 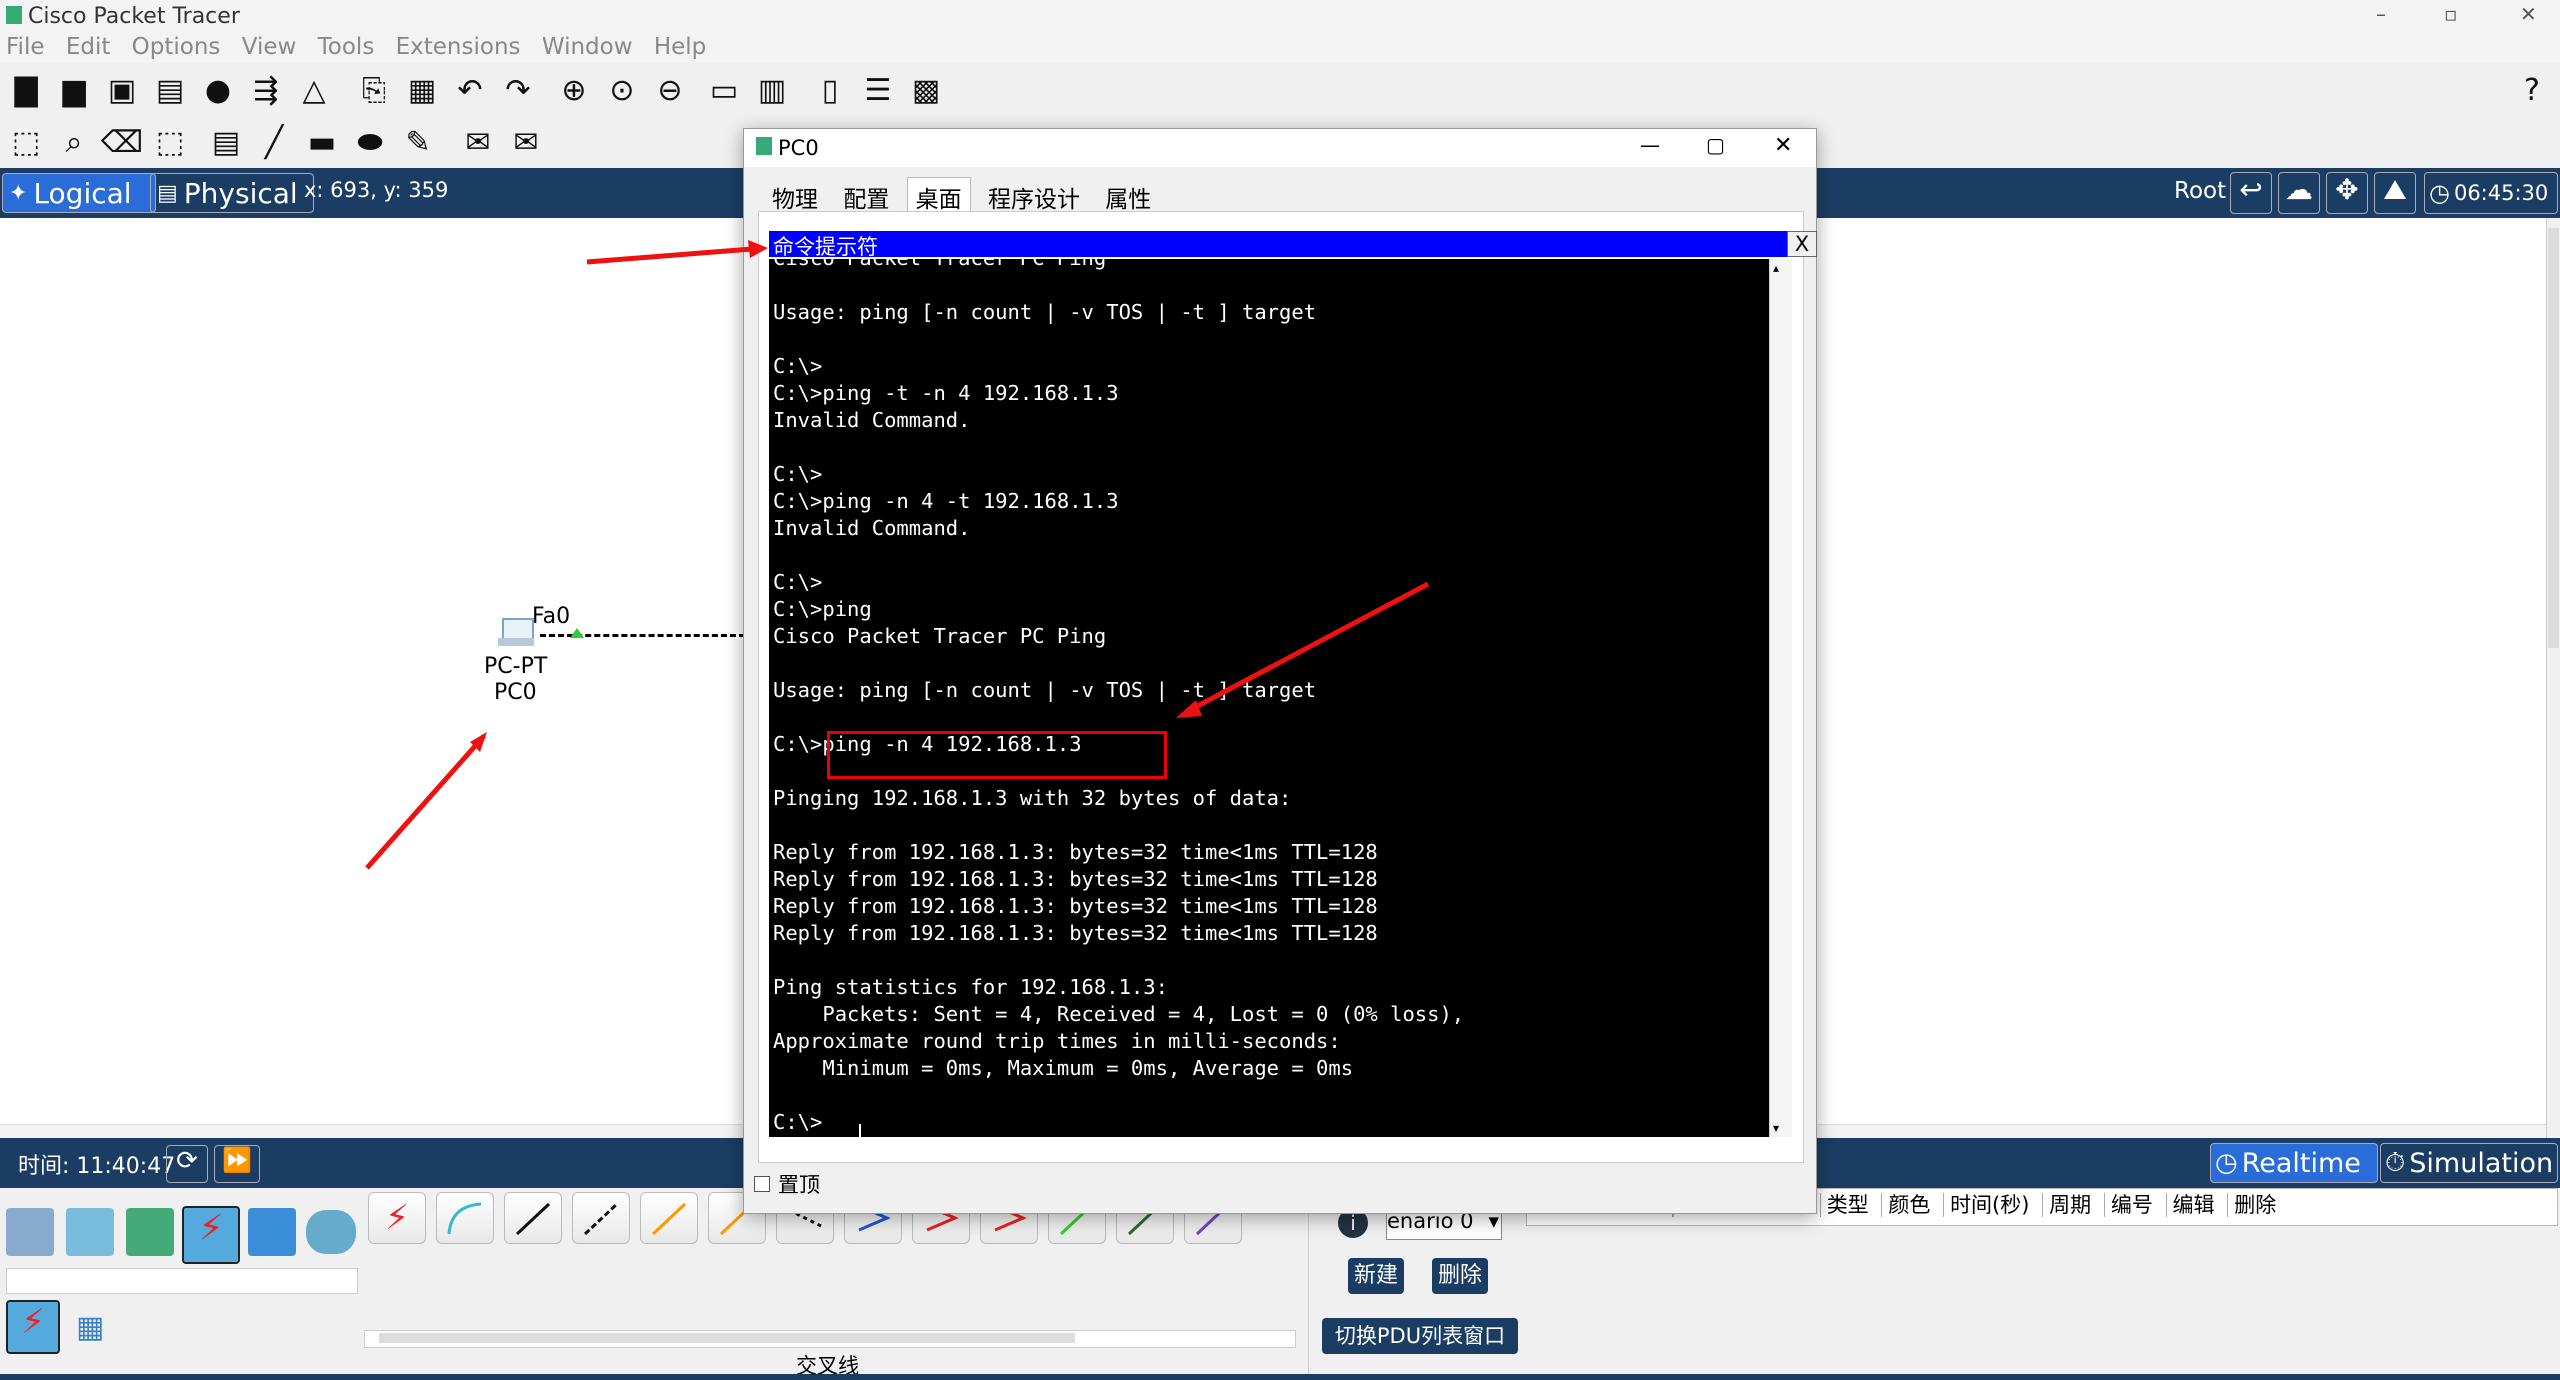 I want to click on connections-category-icon: ⚡, so click(x=211, y=1235).